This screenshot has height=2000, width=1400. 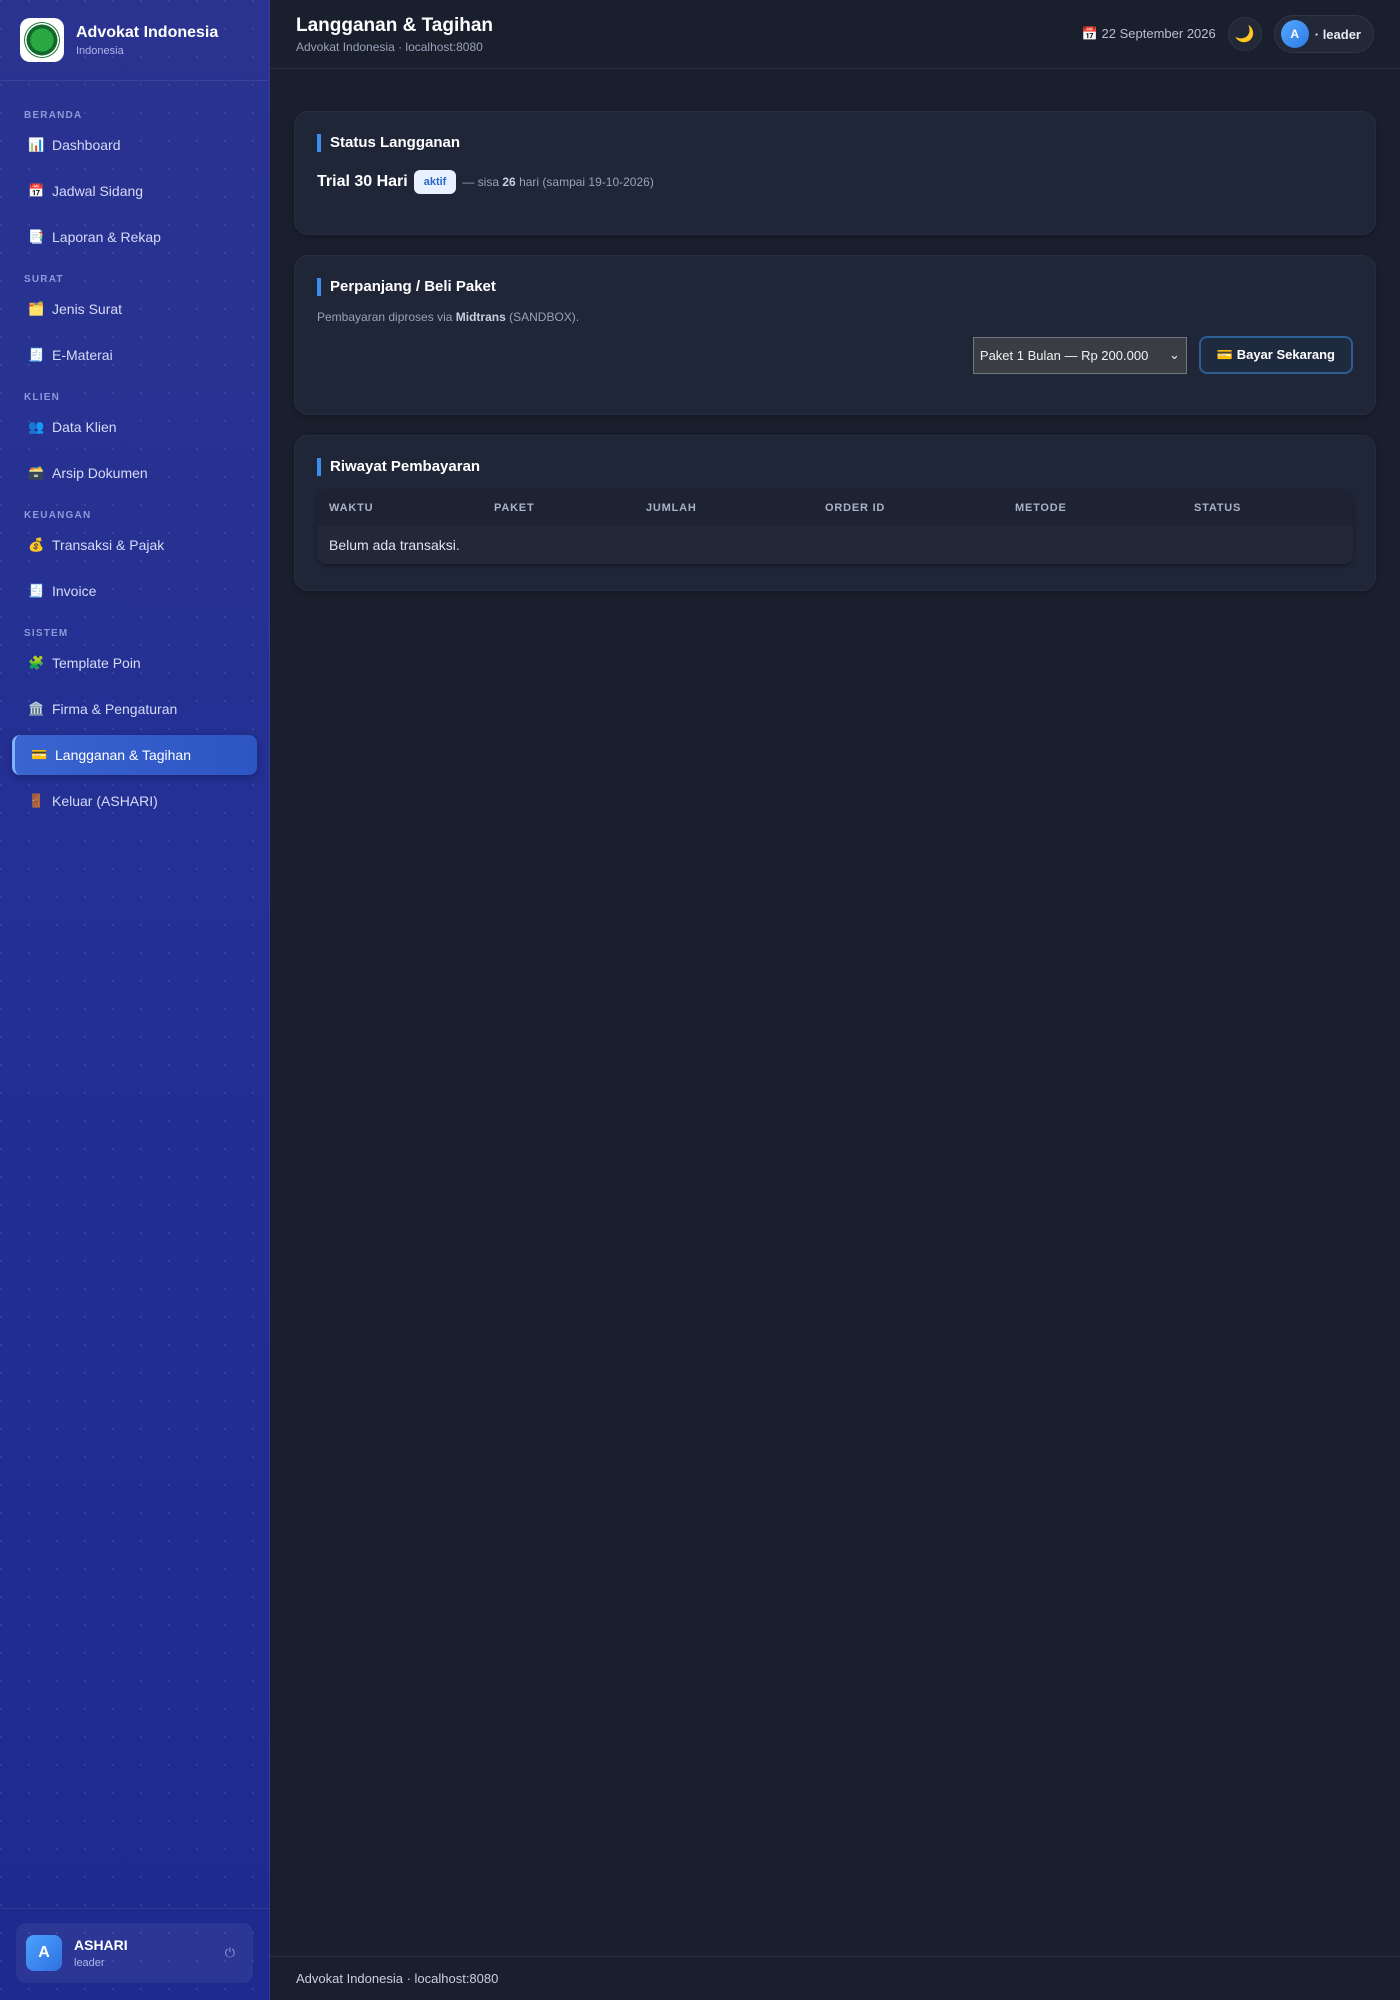 What do you see at coordinates (89, 1963) in the screenshot?
I see `user-role: leader` at bounding box center [89, 1963].